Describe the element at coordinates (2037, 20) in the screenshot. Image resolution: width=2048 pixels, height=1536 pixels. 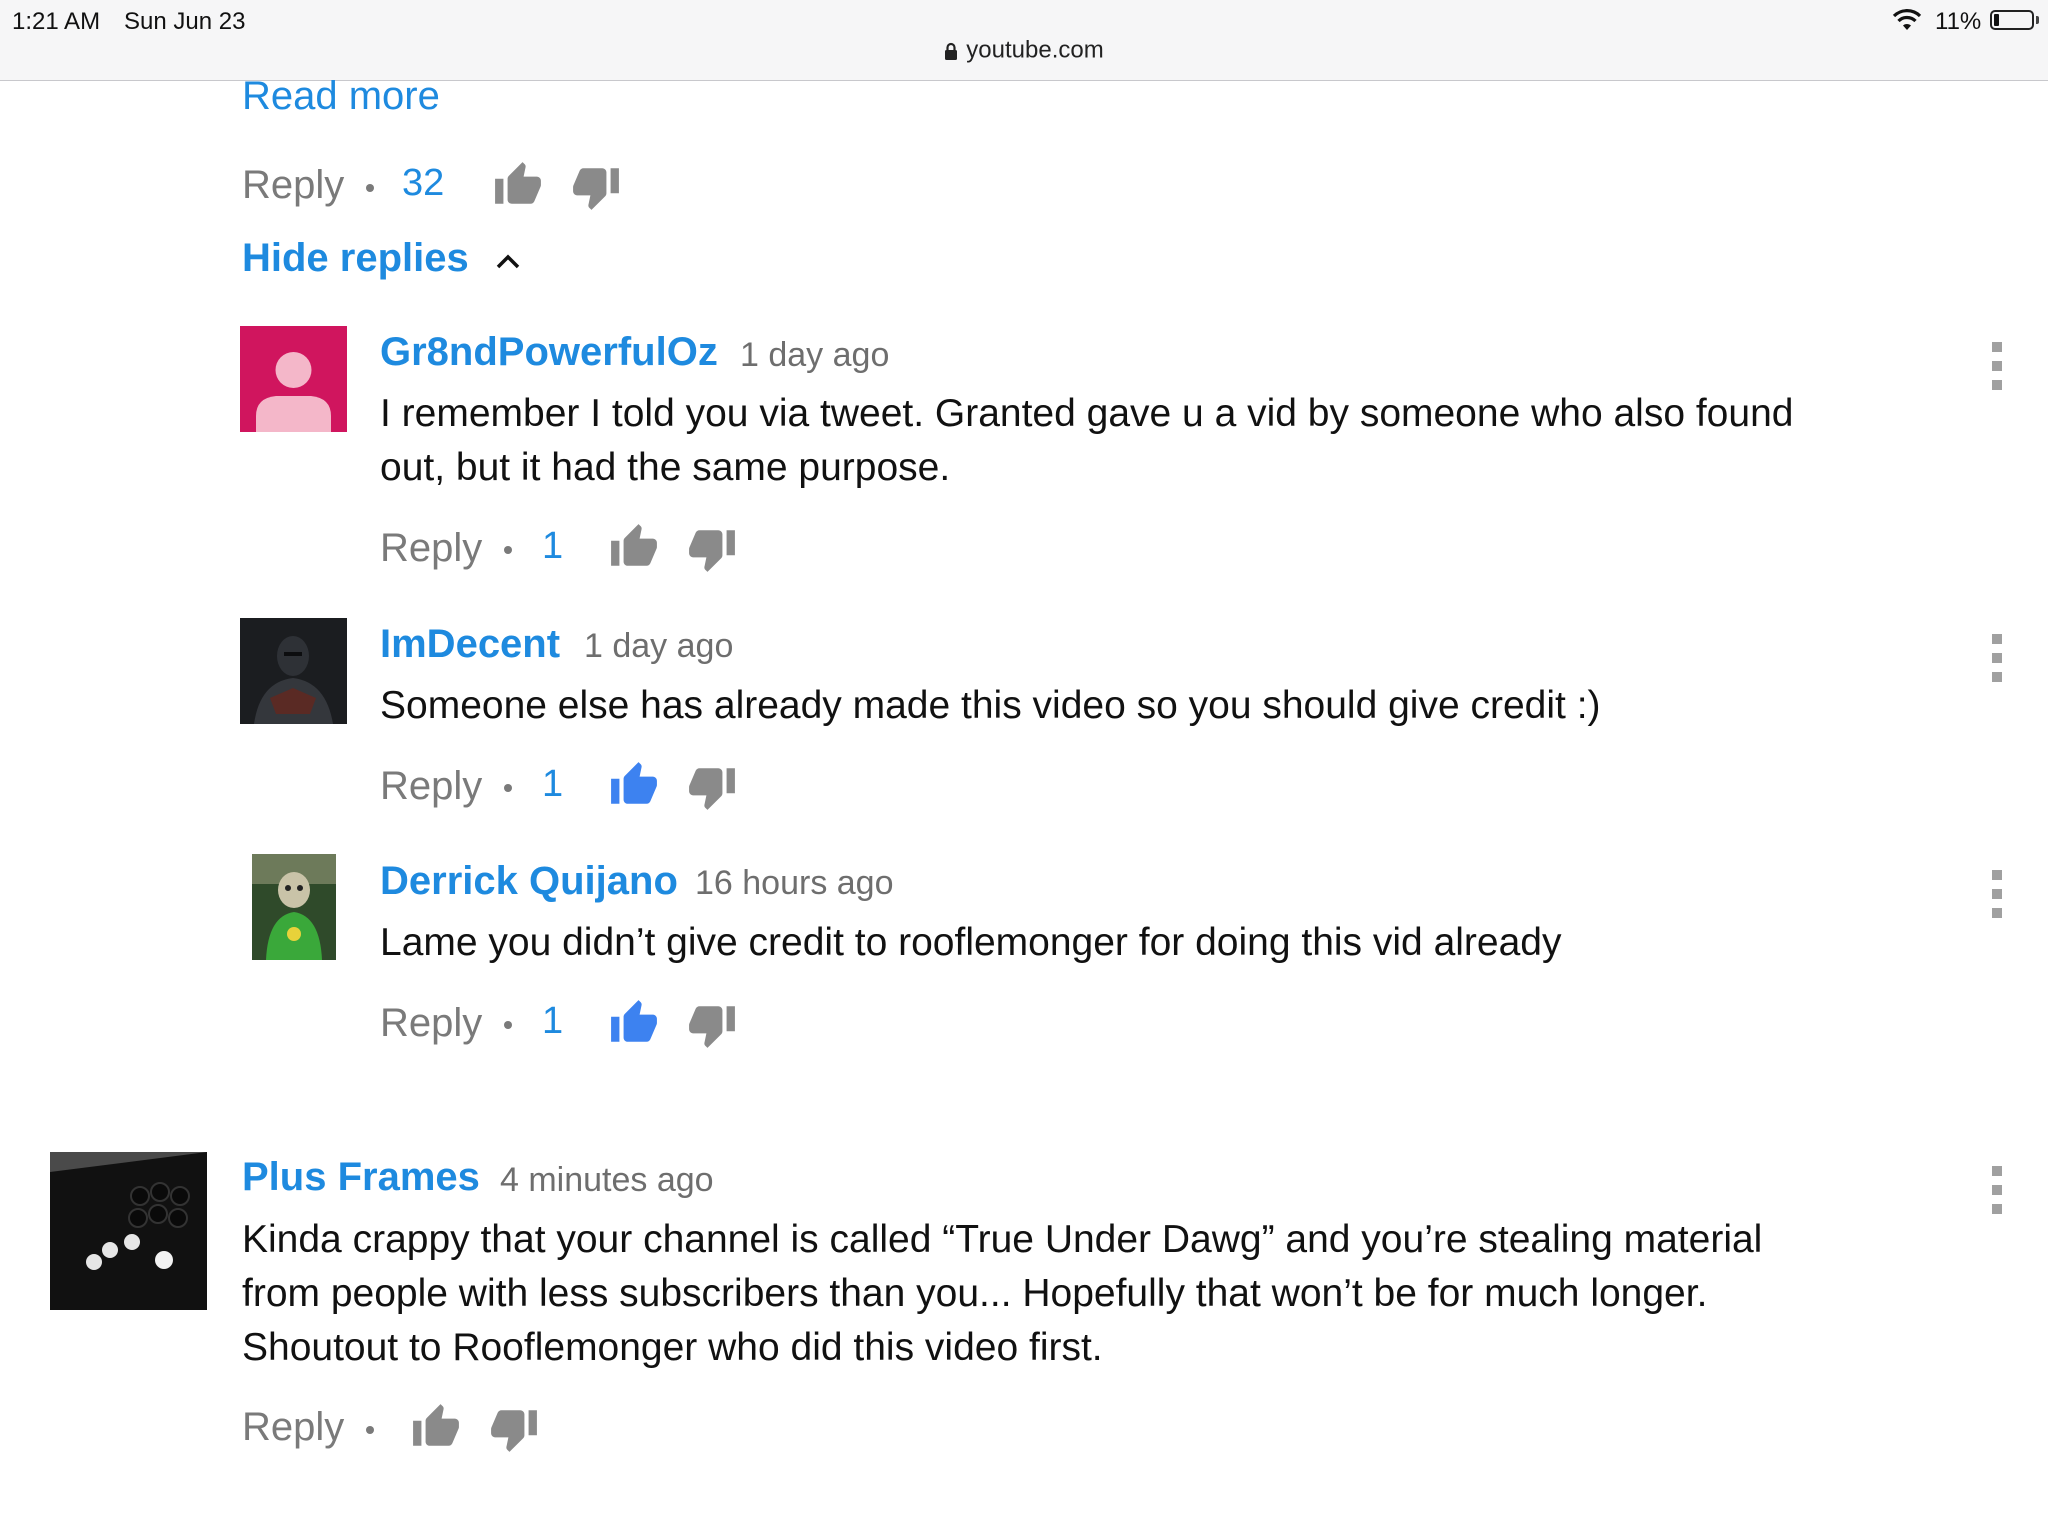
I see `battery-cap` at that location.